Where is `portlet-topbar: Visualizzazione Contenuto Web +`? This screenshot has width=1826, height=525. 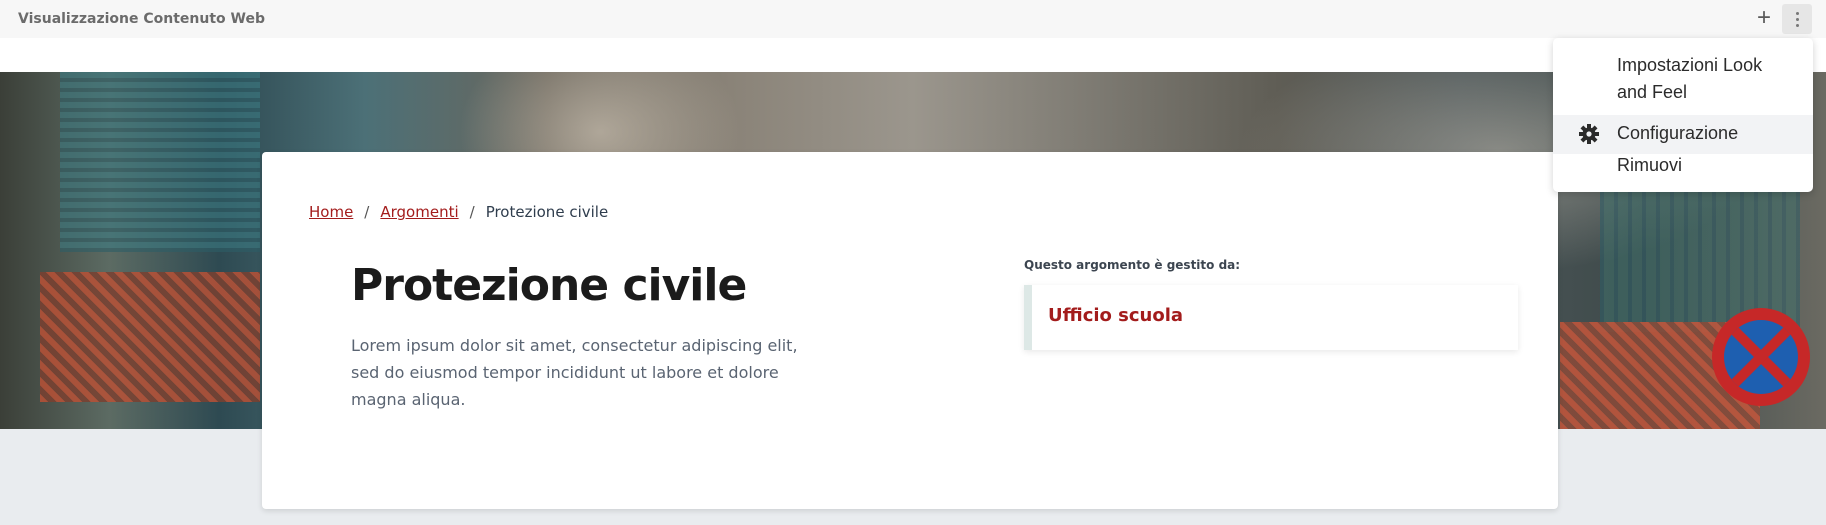
portlet-topbar: Visualizzazione Contenuto Web + is located at coordinates (913, 19).